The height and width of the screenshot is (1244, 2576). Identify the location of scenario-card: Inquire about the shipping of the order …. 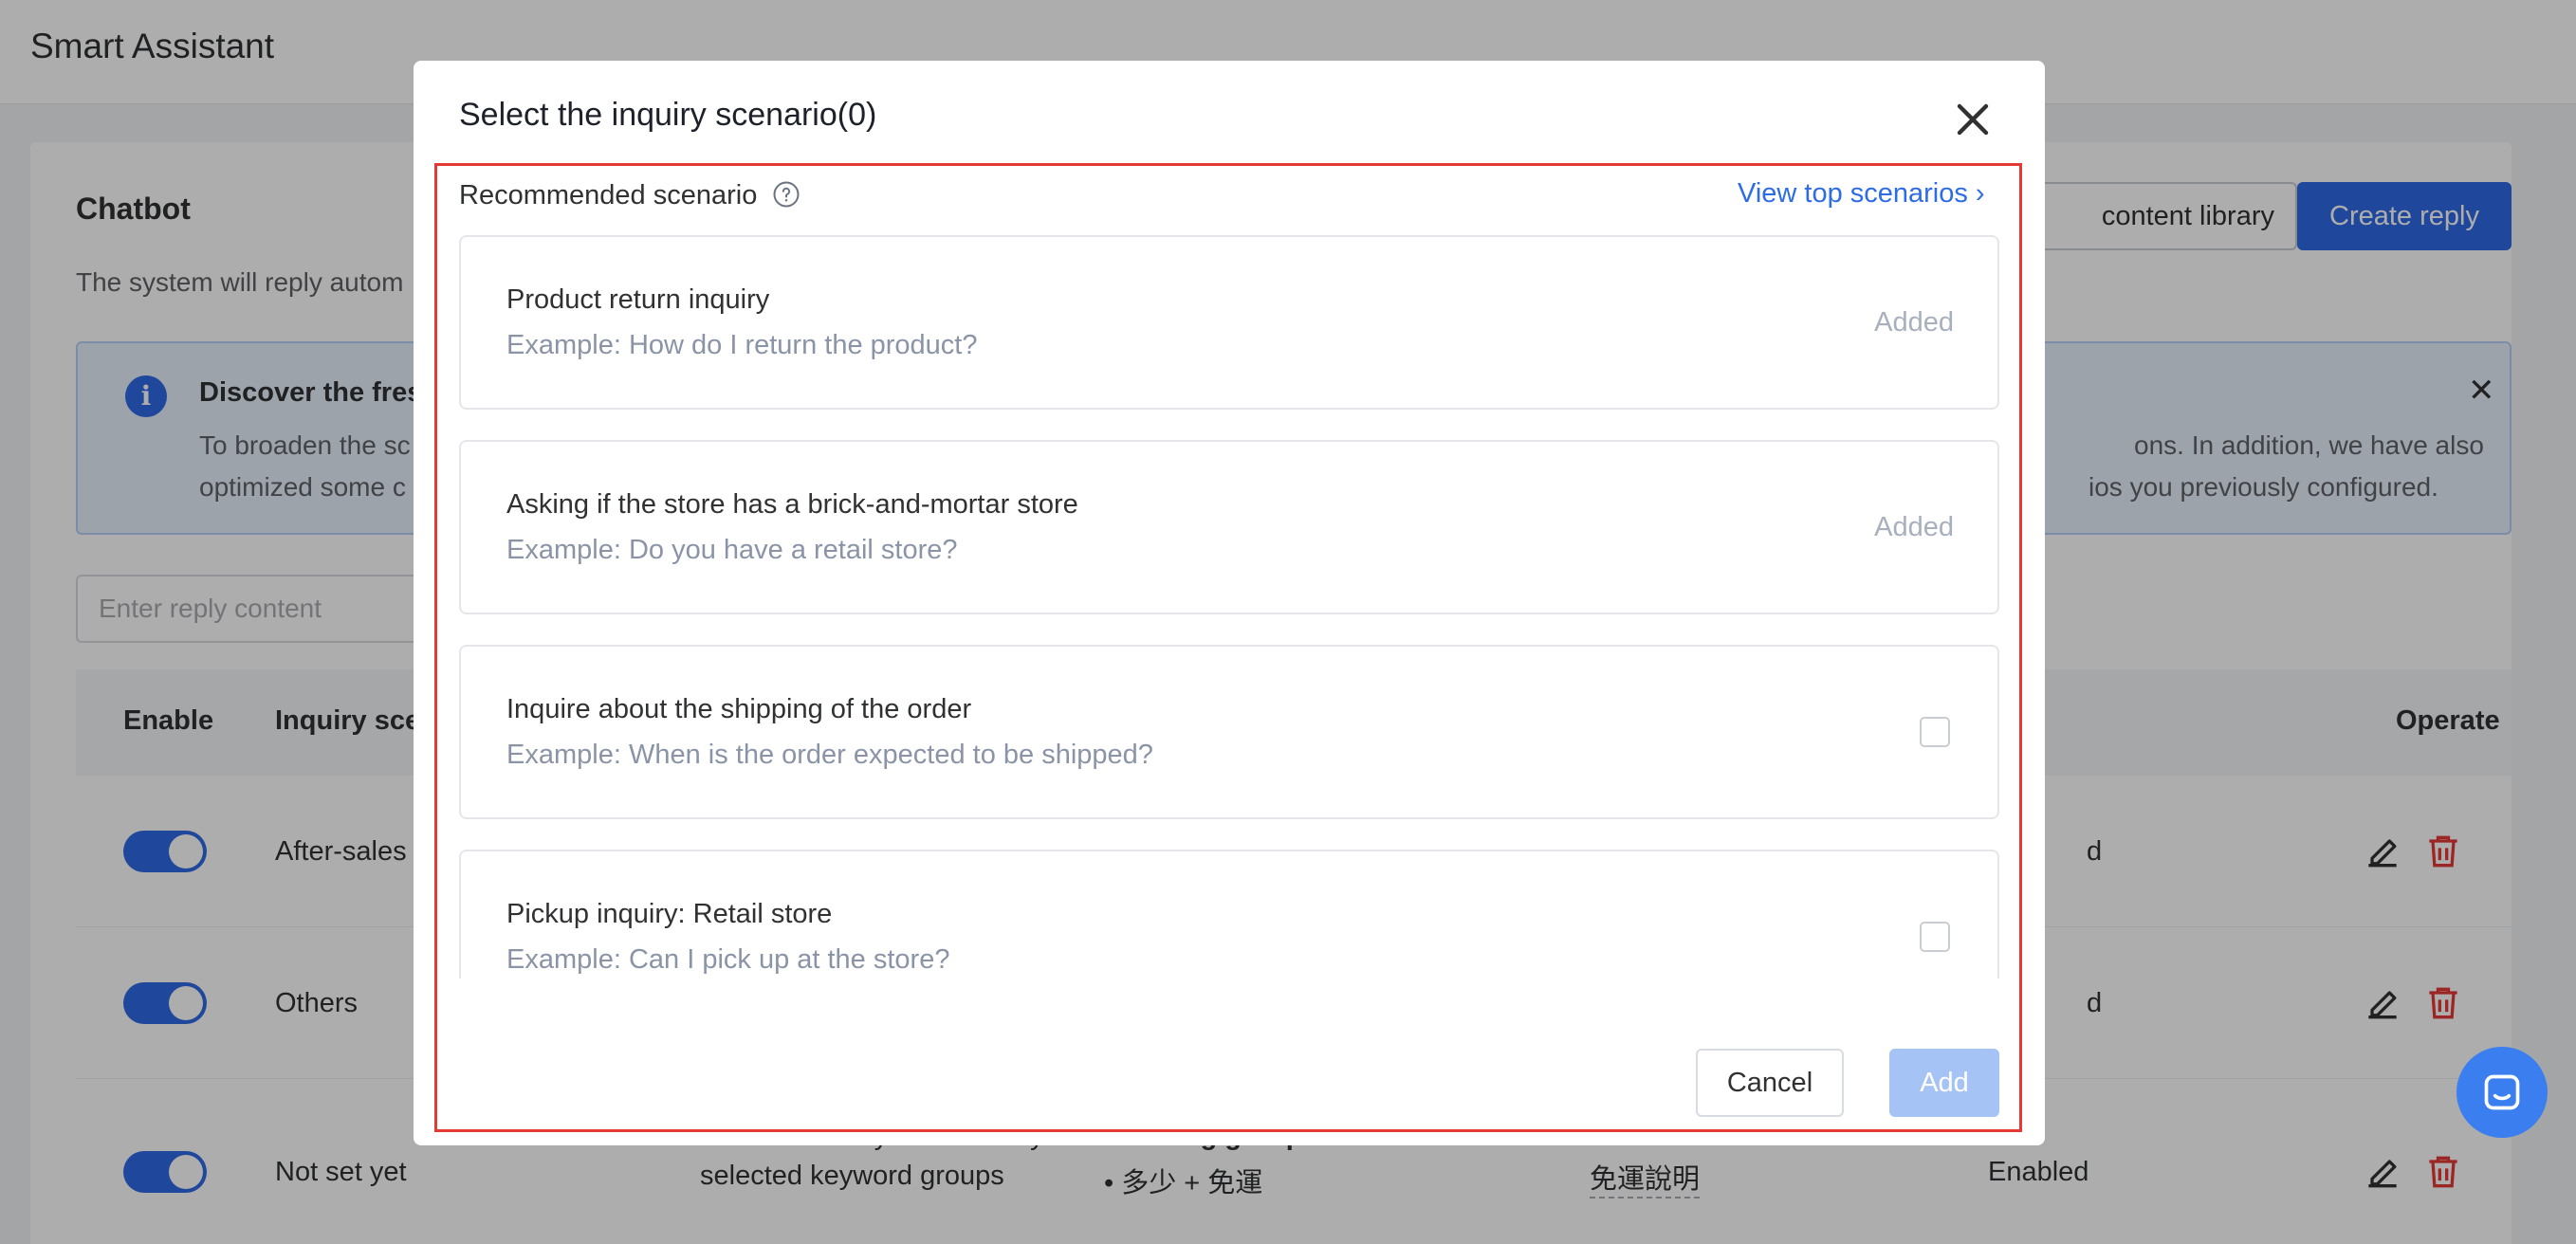
(1229, 732).